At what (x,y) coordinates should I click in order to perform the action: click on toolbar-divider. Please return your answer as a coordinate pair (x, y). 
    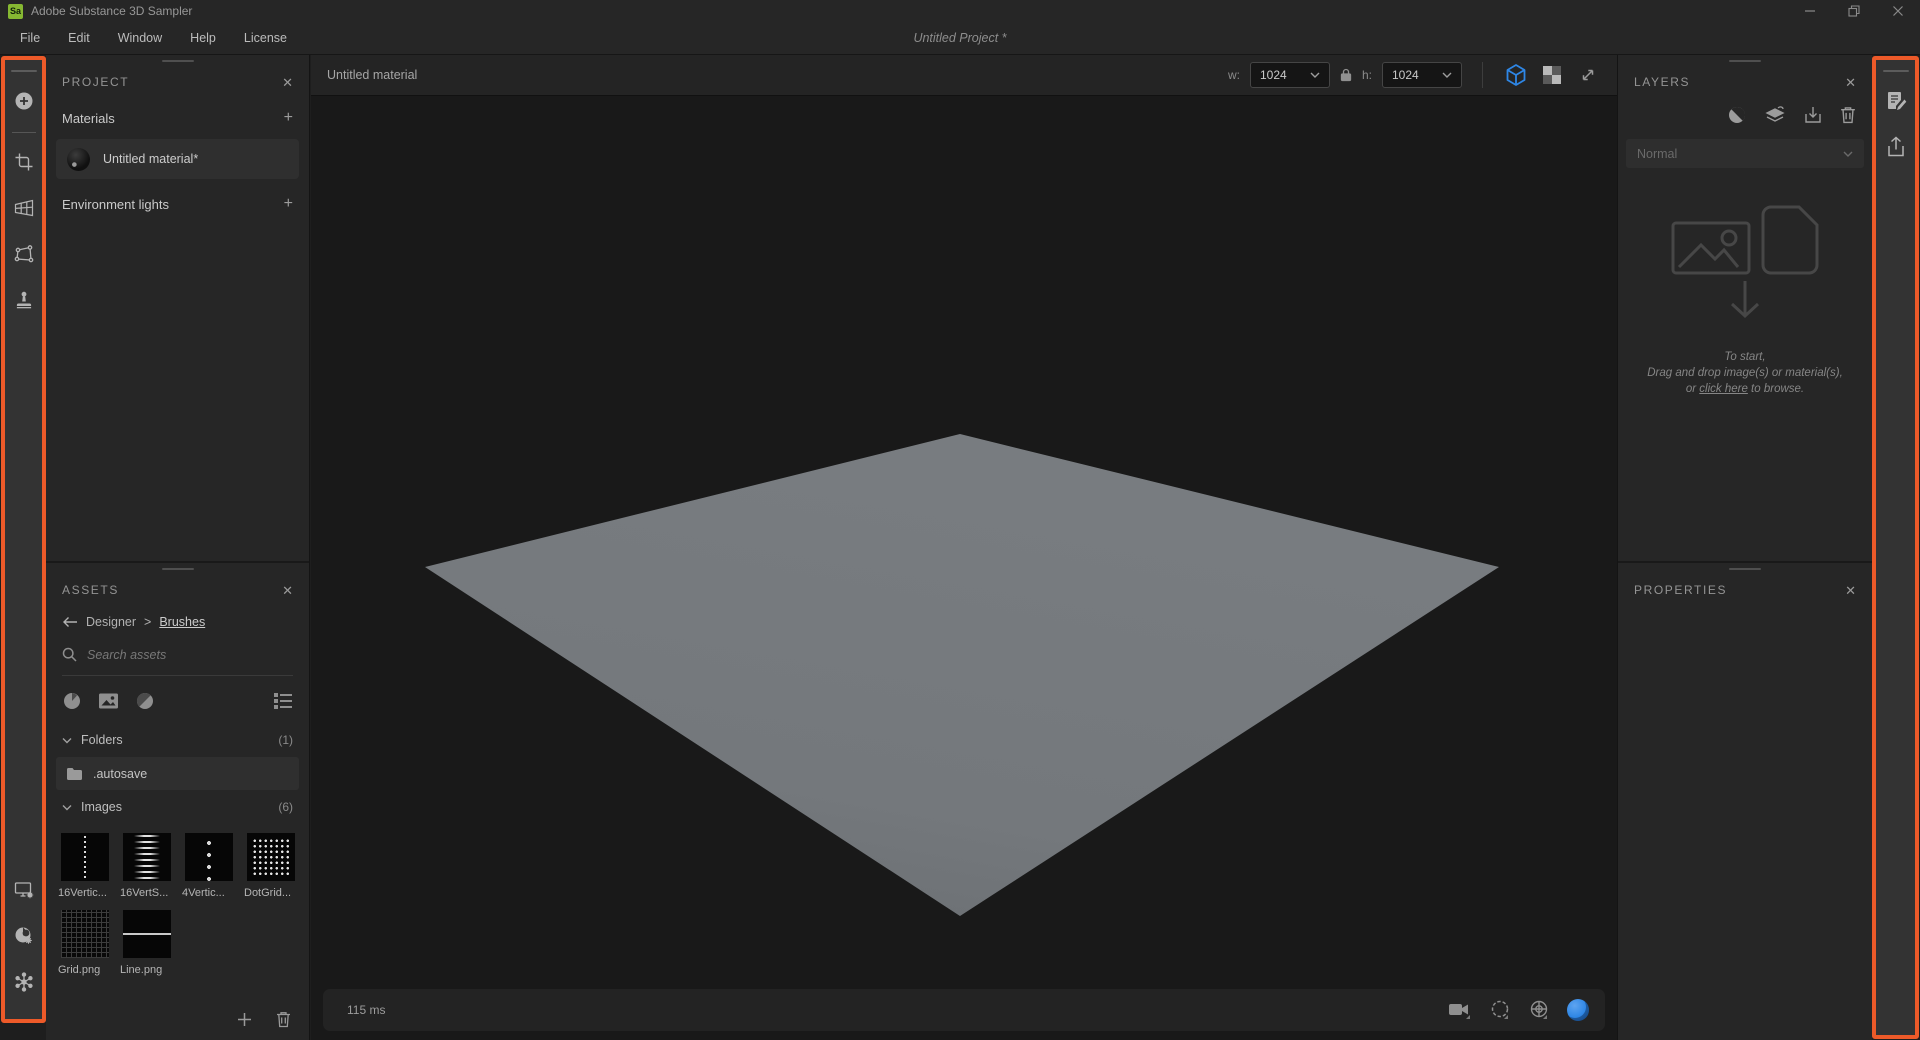
    Looking at the image, I should click on (23, 132).